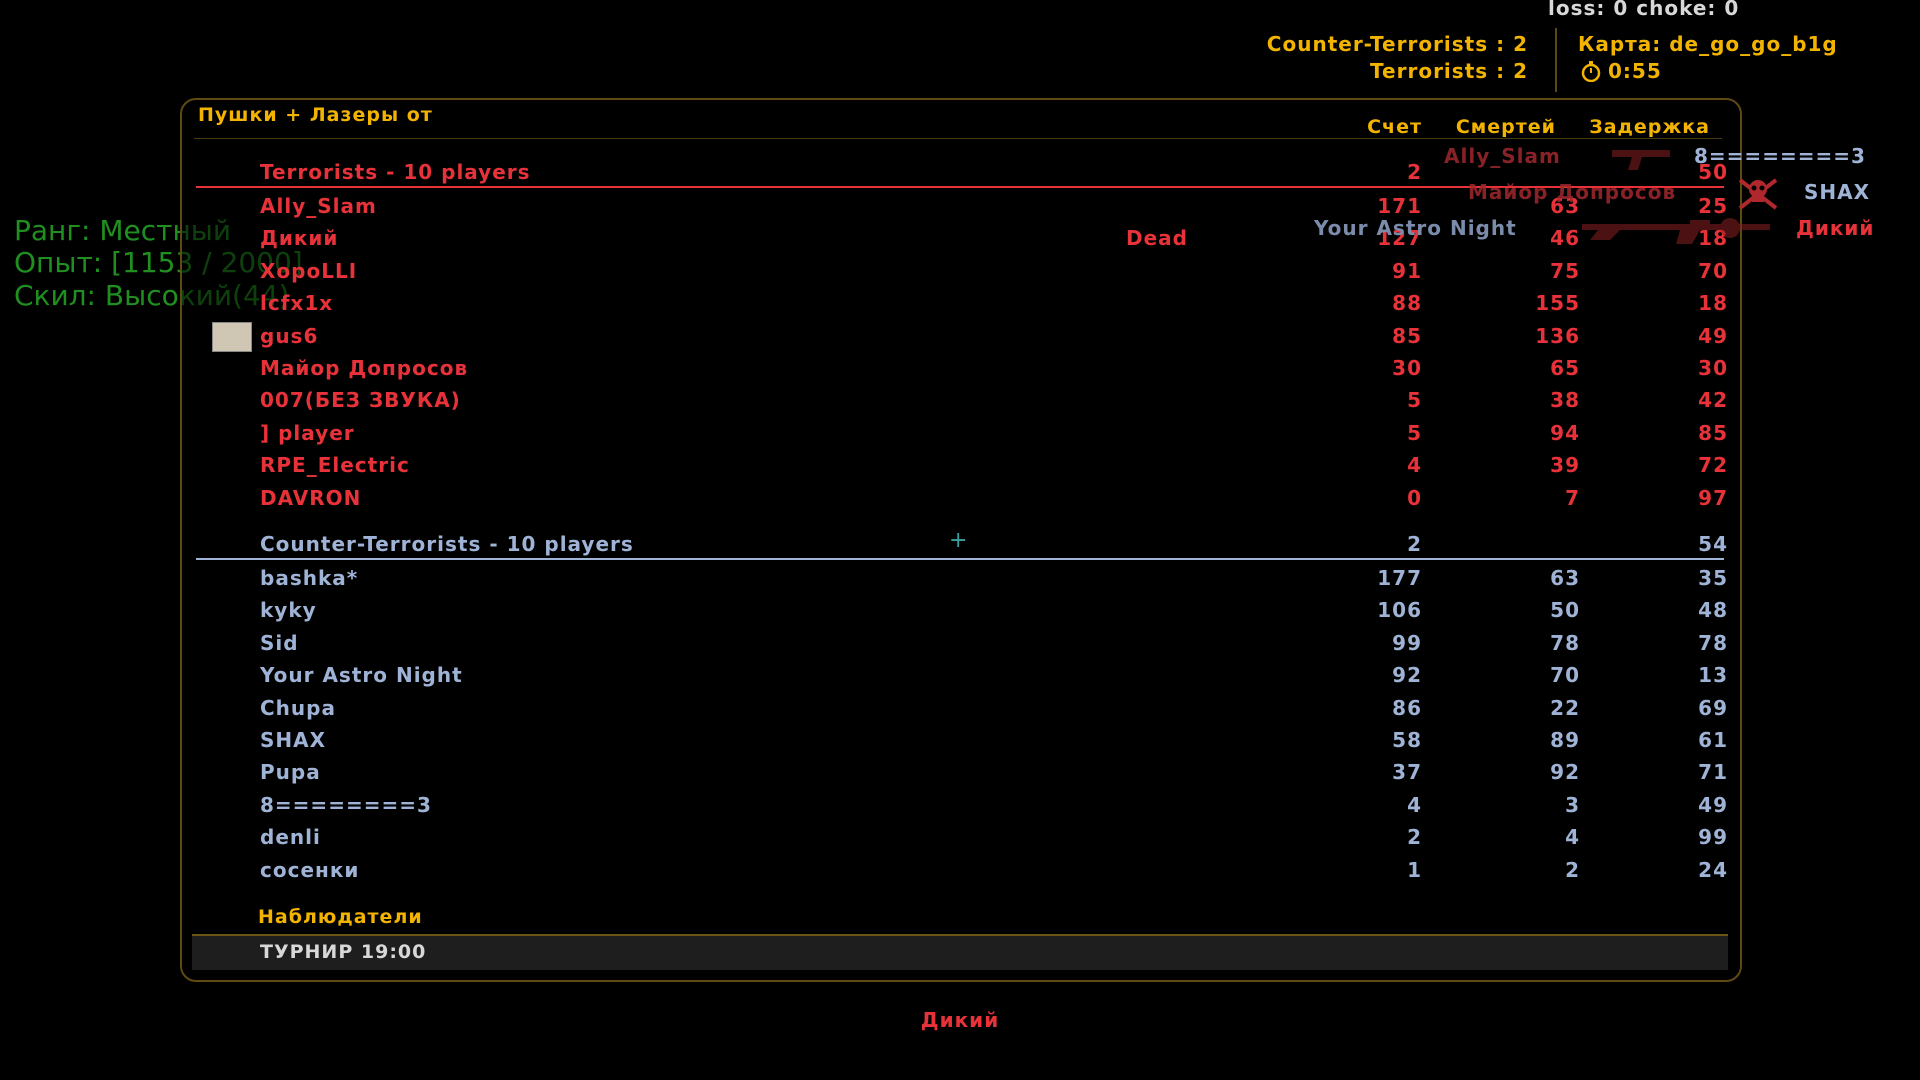 The image size is (1920, 1080). What do you see at coordinates (232, 337) in the screenshot?
I see `avatar` at bounding box center [232, 337].